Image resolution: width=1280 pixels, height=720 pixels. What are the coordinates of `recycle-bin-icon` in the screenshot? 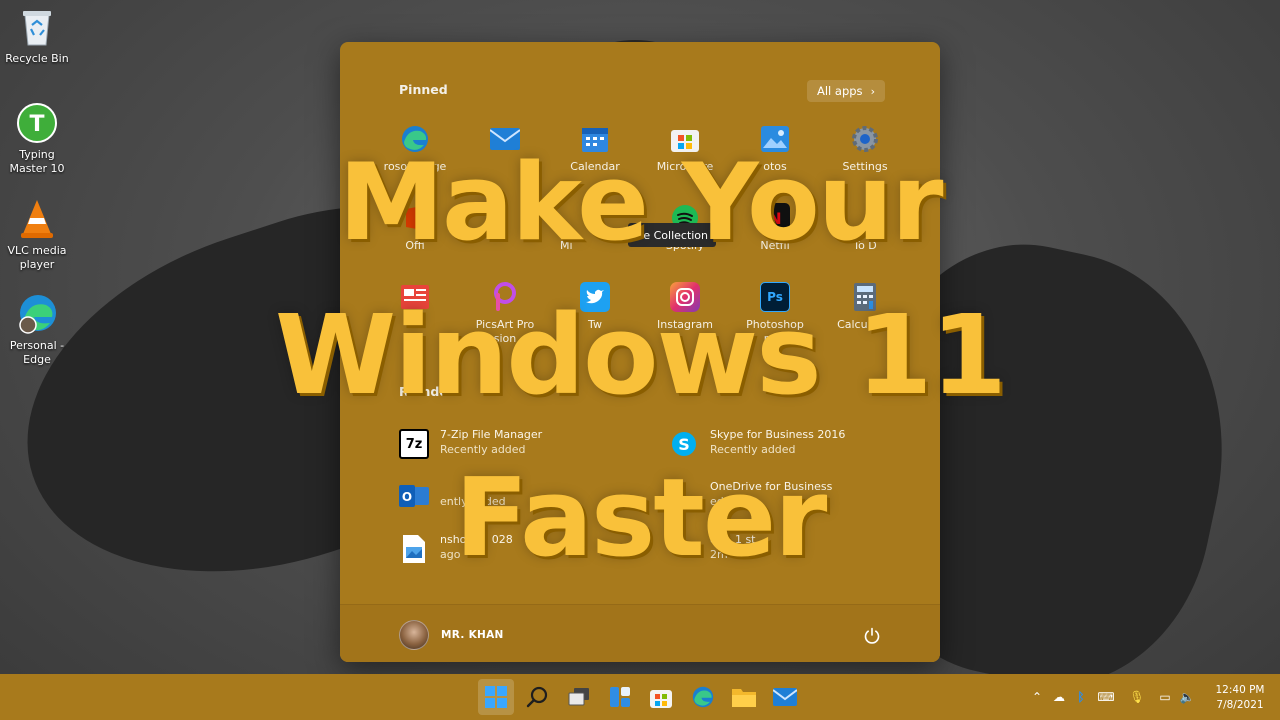 It's located at (37, 27).